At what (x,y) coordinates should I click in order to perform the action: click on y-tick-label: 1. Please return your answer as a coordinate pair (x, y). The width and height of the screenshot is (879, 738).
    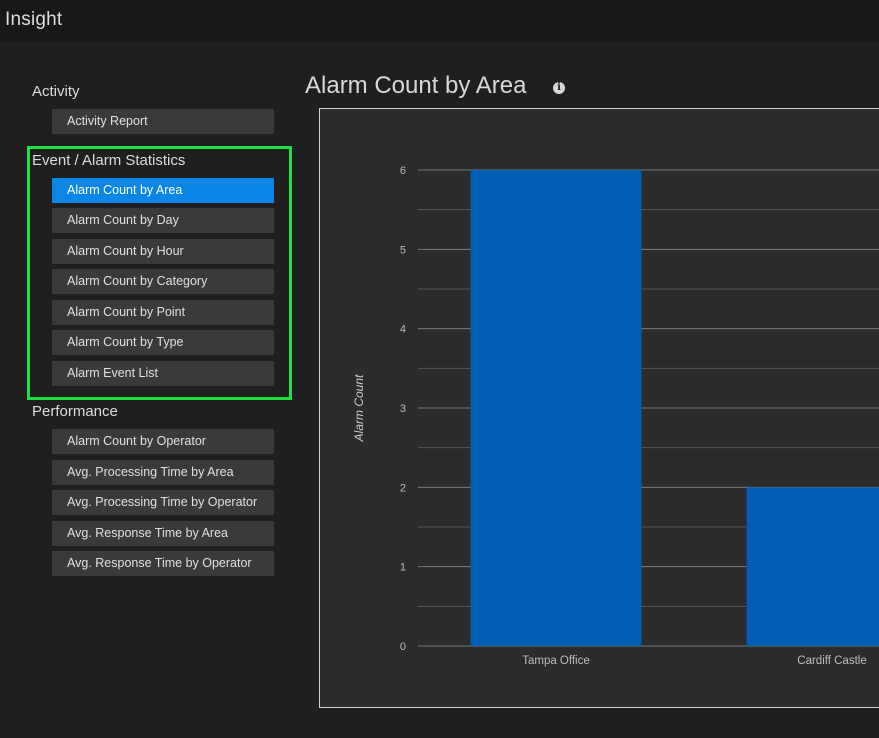
    Looking at the image, I should click on (403, 568).